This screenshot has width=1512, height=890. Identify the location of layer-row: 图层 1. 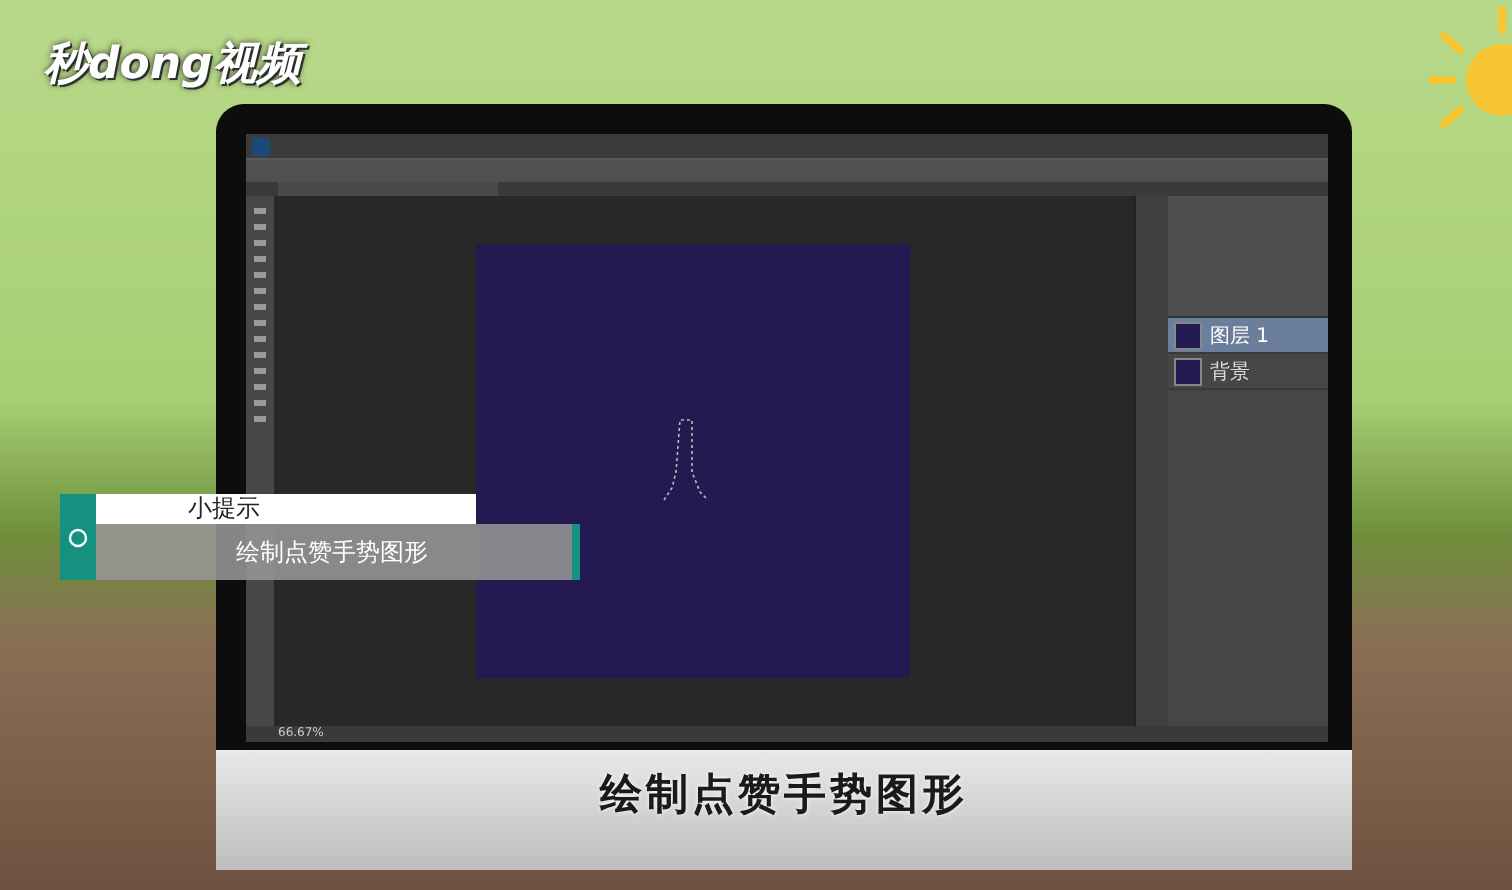
(1248, 336).